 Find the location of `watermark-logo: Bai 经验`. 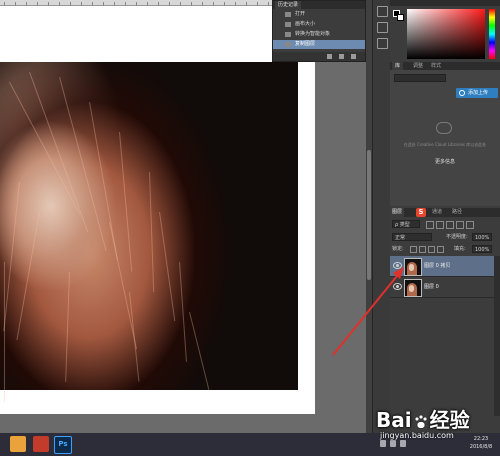

watermark-logo: Bai 经验 is located at coordinates (423, 418).